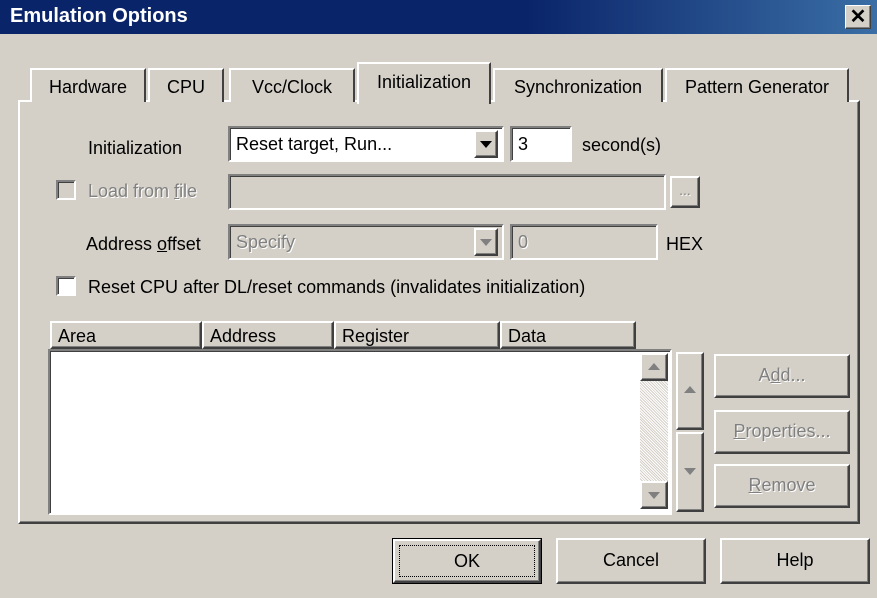  Describe the element at coordinates (126, 335) in the screenshot. I see `column-header-area: Area` at that location.